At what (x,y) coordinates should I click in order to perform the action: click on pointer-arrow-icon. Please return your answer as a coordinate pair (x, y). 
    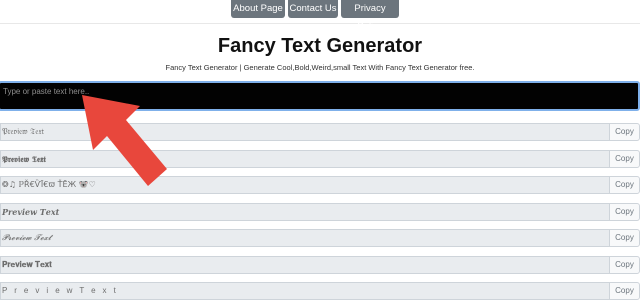
    Looking at the image, I should click on (124, 140).